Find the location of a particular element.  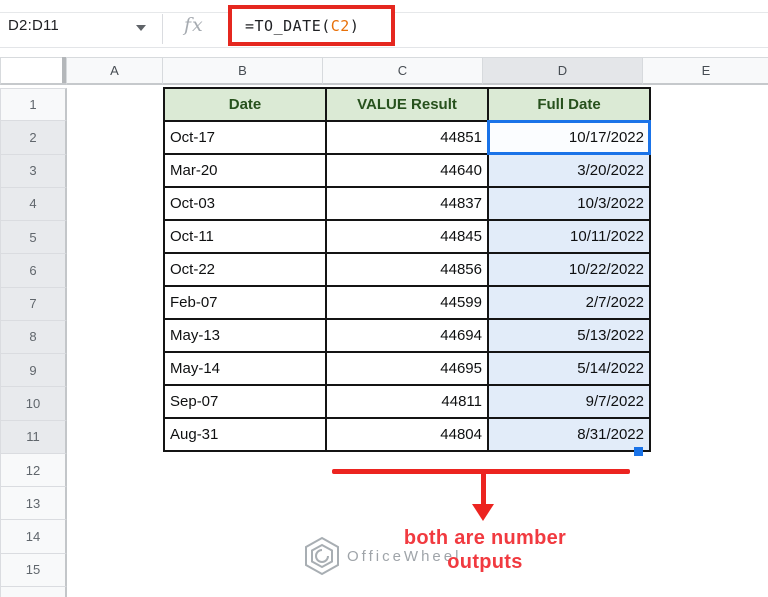

cell-d7: 2/7/2022 is located at coordinates (569, 302).